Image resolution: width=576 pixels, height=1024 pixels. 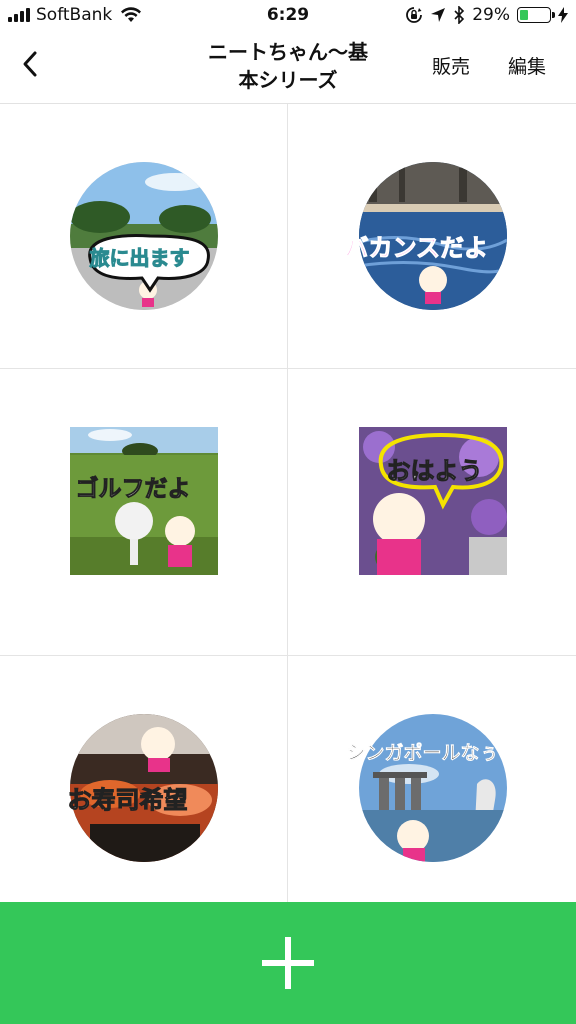 I want to click on sticker-item-6: シンガポールなぅ, so click(x=432, y=779).